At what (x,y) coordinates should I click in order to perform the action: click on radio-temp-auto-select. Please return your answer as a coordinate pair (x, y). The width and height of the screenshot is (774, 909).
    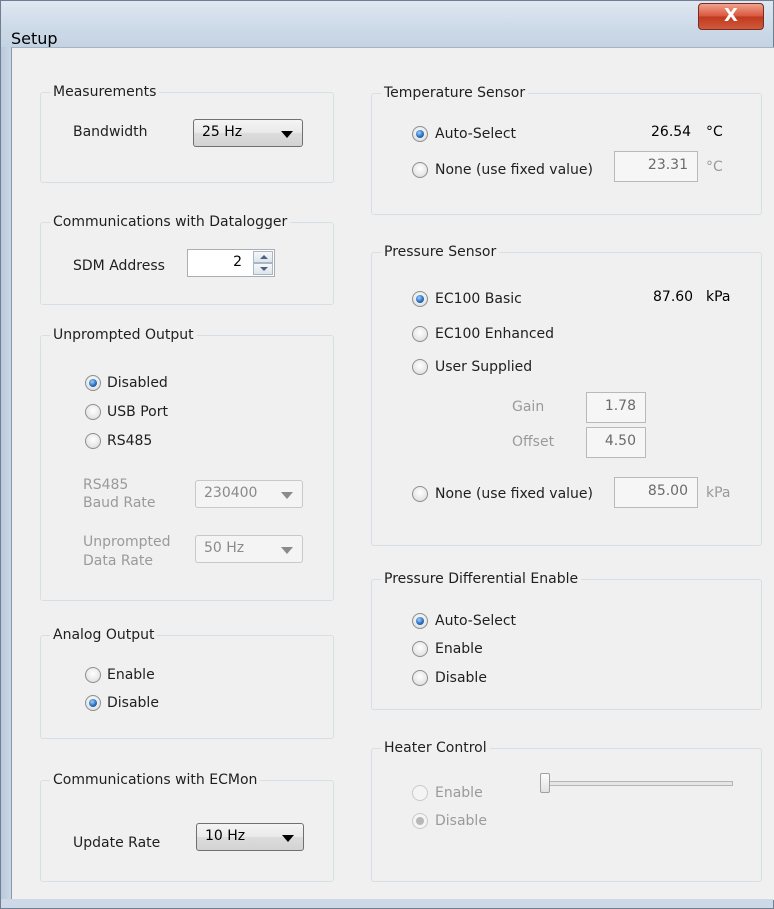
    Looking at the image, I should click on (420, 134).